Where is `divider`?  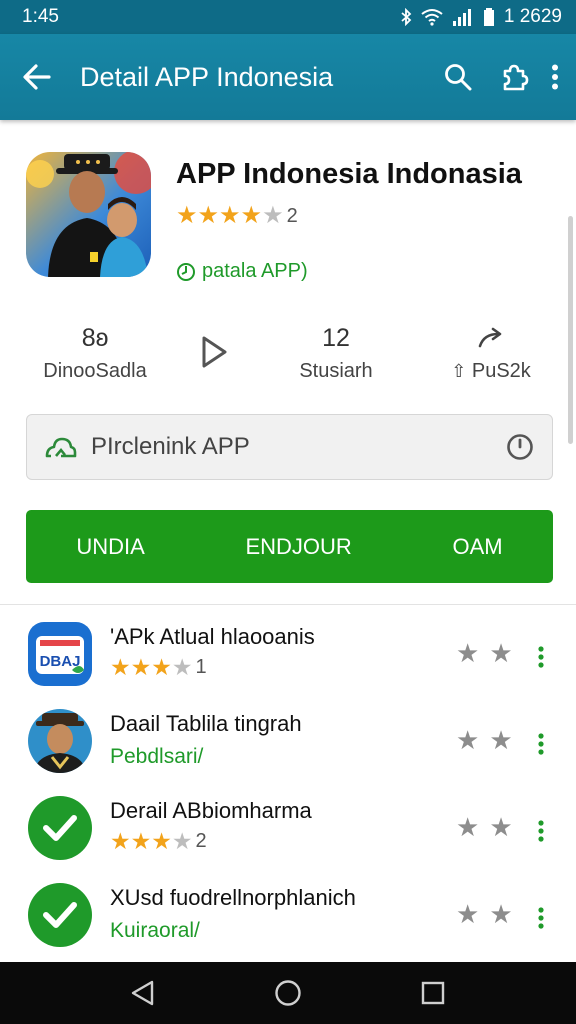 divider is located at coordinates (288, 604).